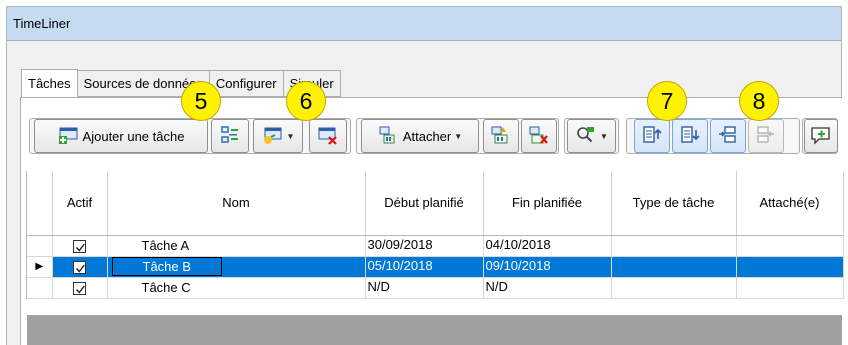  What do you see at coordinates (166, 245) in the screenshot?
I see `task-name-cell: Tâche A` at bounding box center [166, 245].